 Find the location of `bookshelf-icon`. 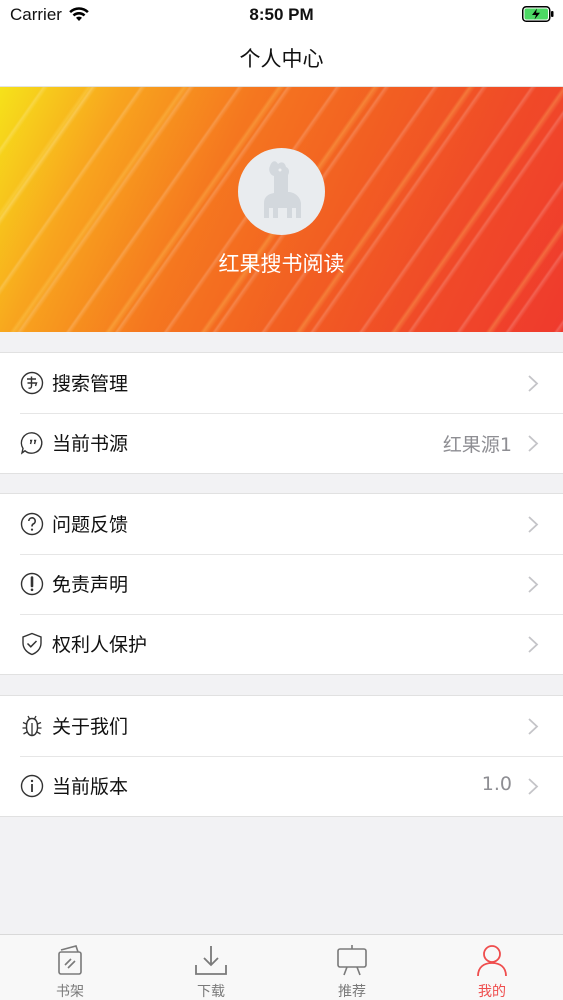

bookshelf-icon is located at coordinates (70, 960).